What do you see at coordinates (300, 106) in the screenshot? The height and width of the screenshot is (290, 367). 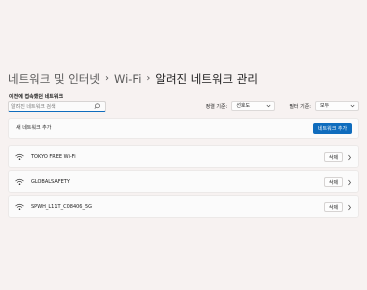 I see `filter-label: 필터 기준:` at bounding box center [300, 106].